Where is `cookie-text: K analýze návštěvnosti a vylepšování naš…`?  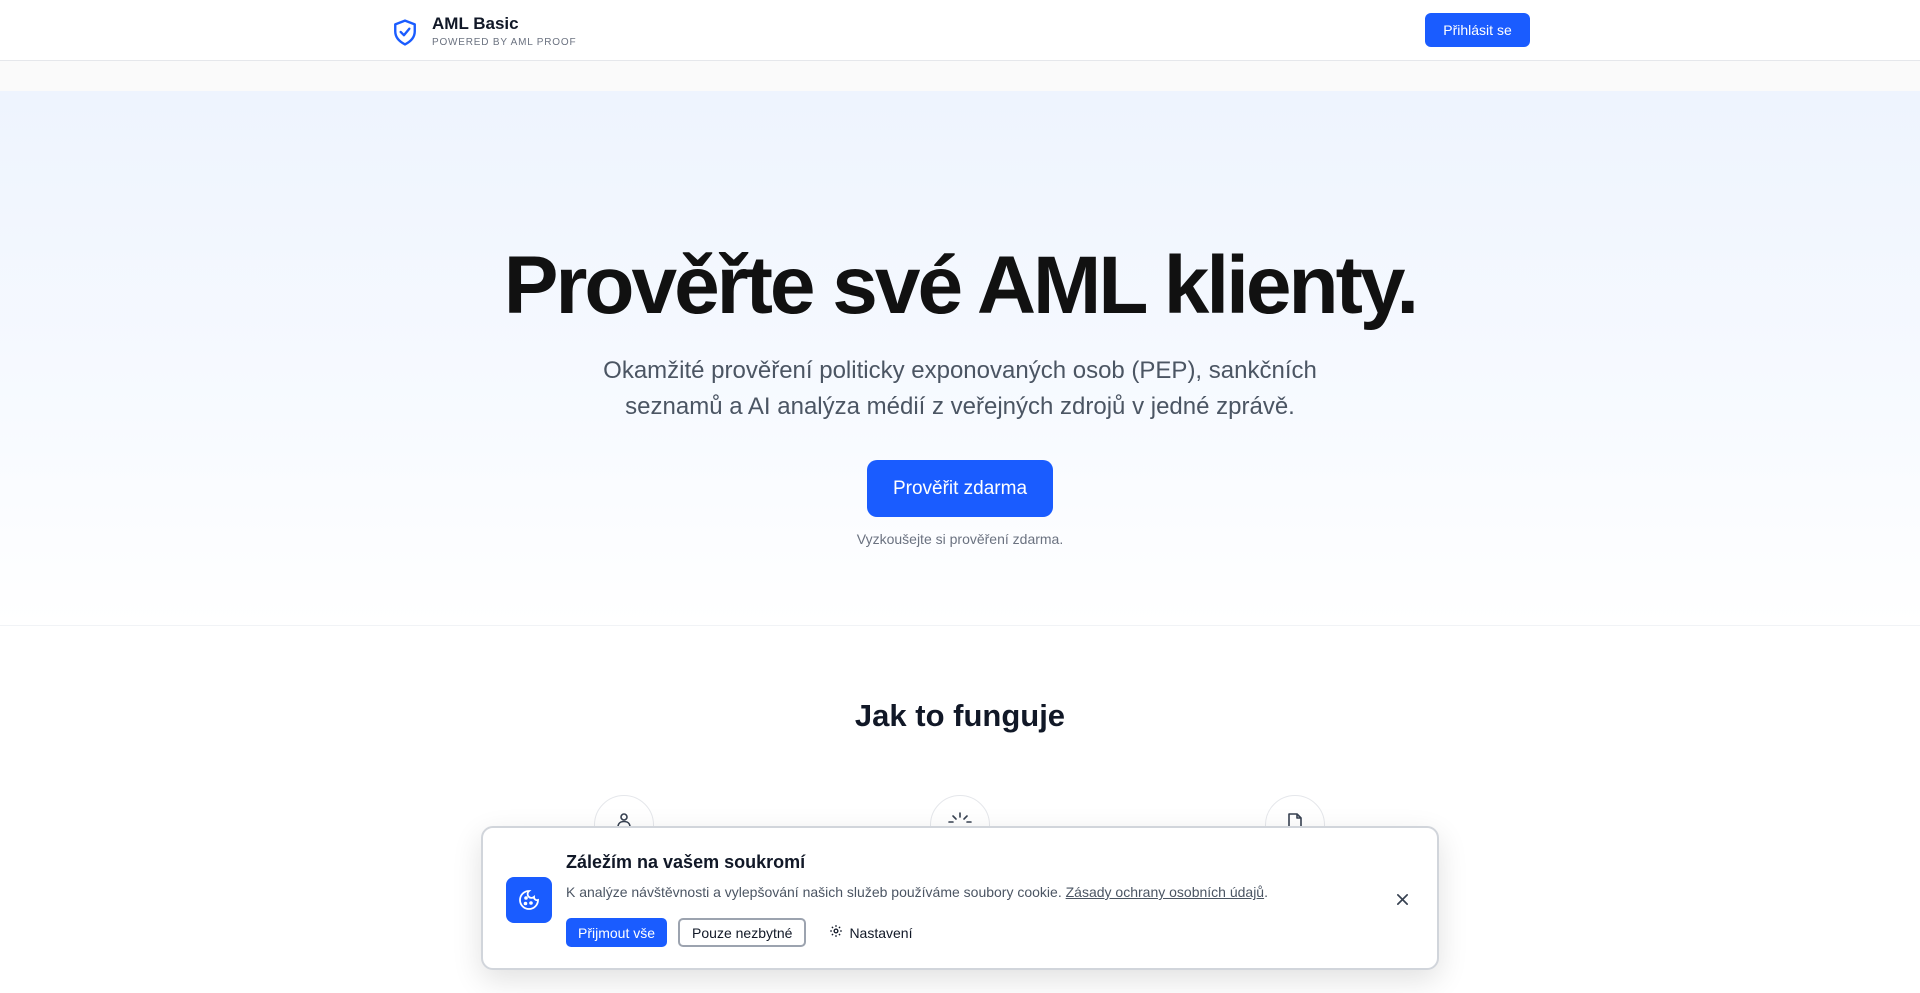
cookie-text: K analýze návštěvnosti a vylepšování naš… is located at coordinates (917, 892).